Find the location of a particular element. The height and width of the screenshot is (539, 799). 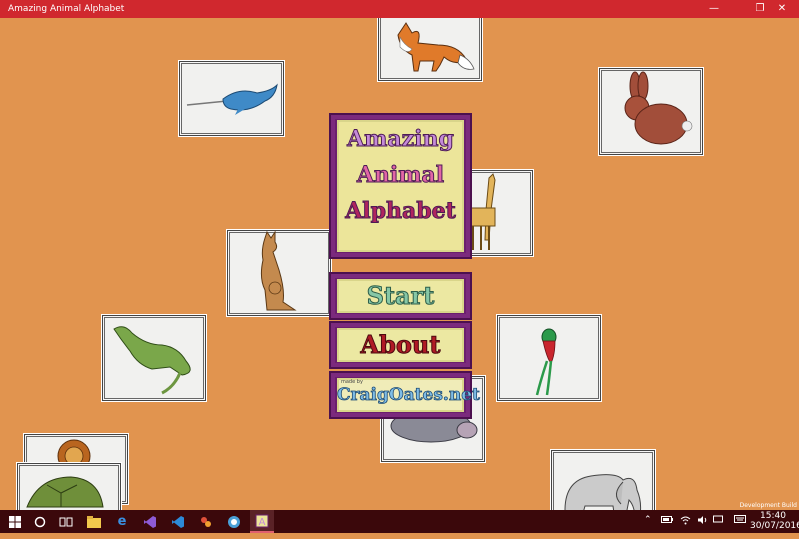

file-explorer-icon is located at coordinates (94, 521).